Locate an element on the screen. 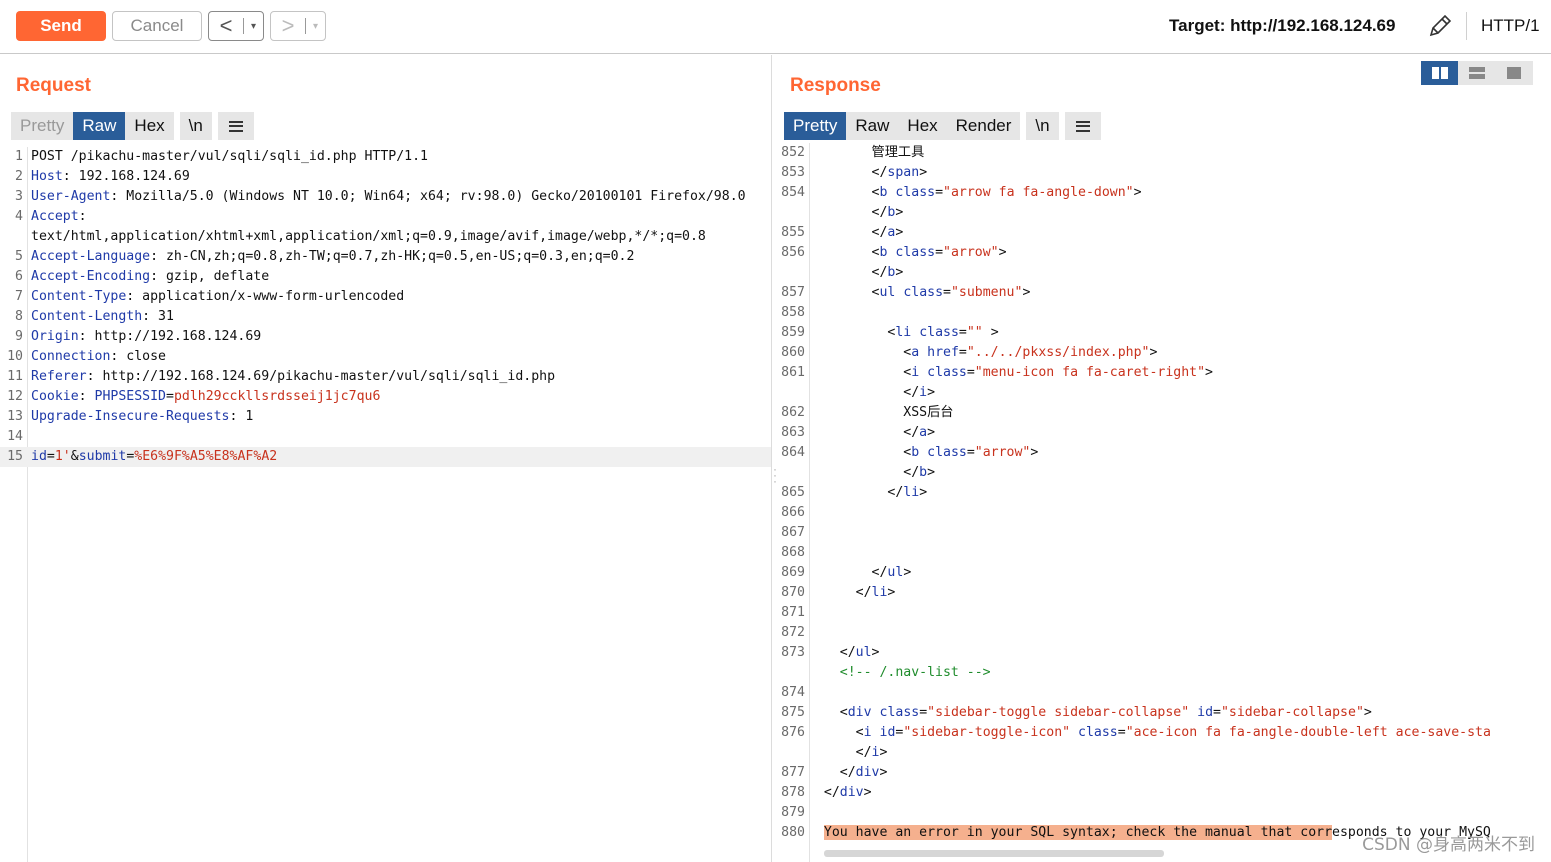 The height and width of the screenshot is (862, 1551). response-line: 857 <ul class="submenu"> is located at coordinates (906, 292).